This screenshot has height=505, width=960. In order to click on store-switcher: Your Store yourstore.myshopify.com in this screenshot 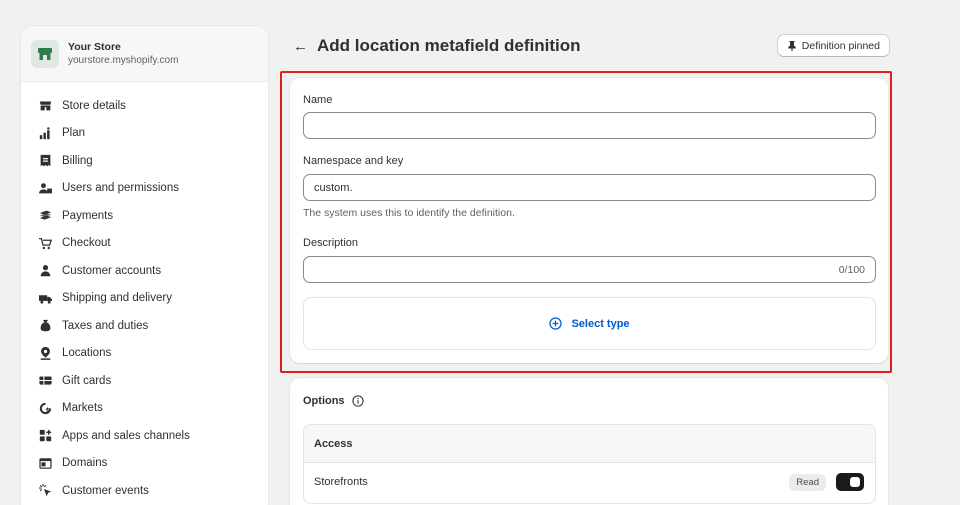, I will do `click(144, 54)`.